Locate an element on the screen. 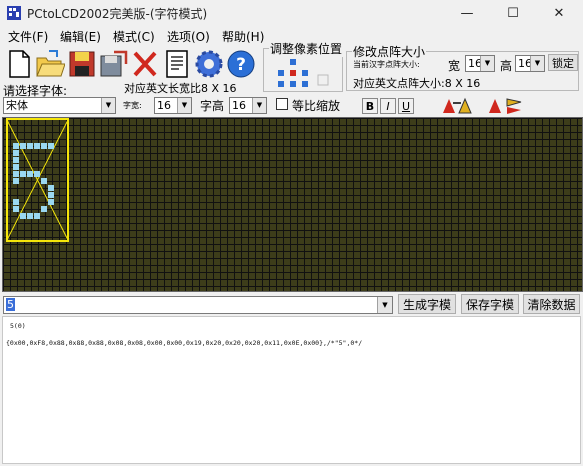 This screenshot has width=583, height=466. menu-file: 文件(F) is located at coordinates (28, 36).